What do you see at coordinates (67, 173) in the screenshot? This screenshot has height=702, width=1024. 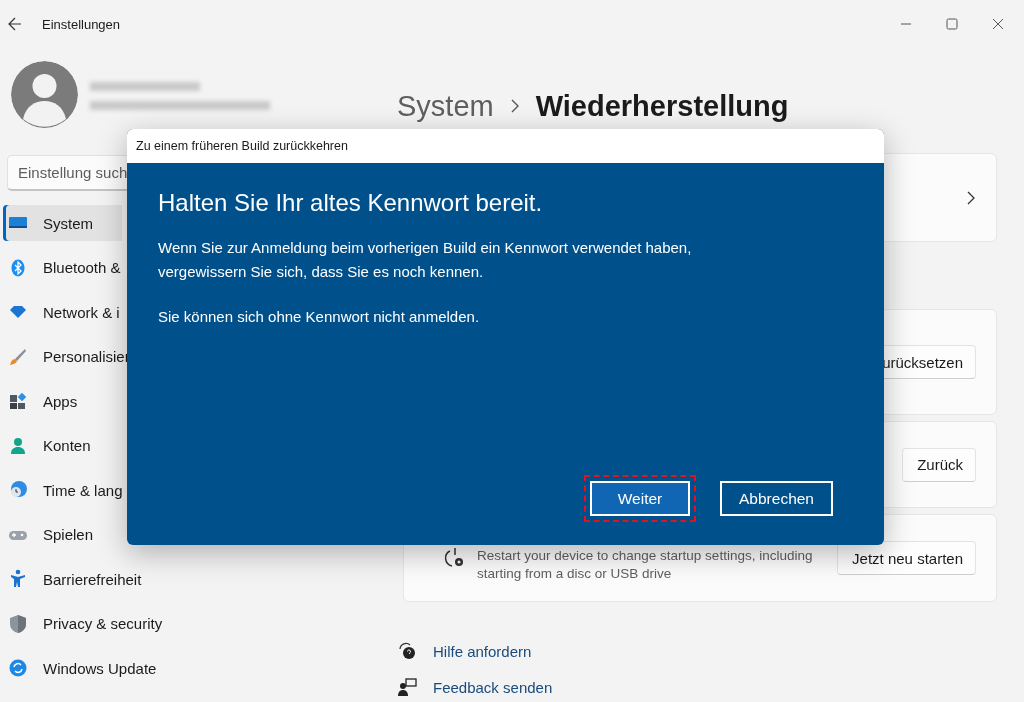 I see `search-field: Einstellung such` at bounding box center [67, 173].